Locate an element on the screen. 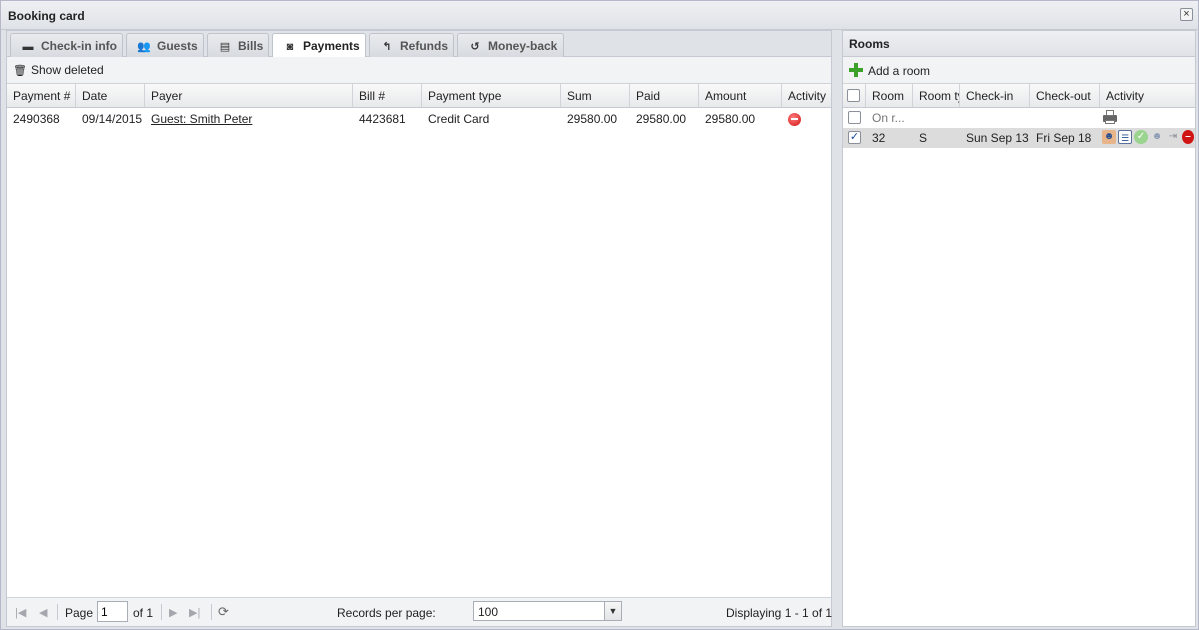  tab-refunds: ↰ Refunds is located at coordinates (411, 45).